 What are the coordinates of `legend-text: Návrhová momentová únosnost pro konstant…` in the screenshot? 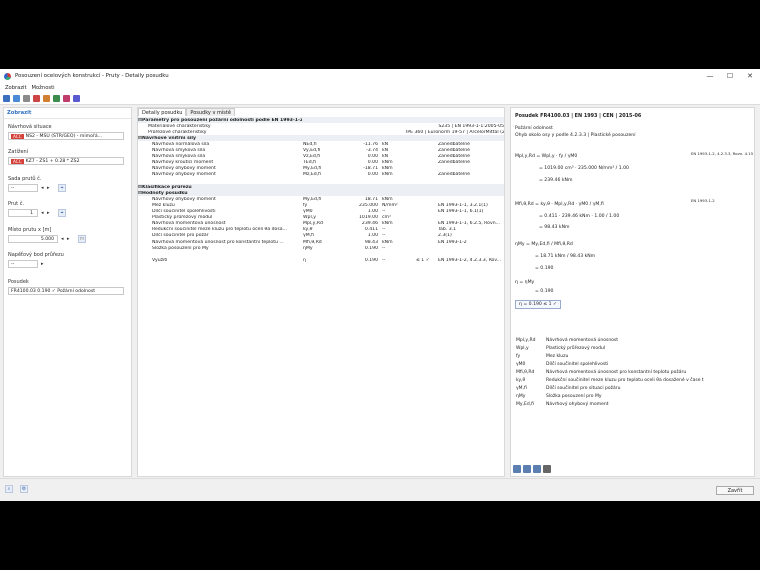 It's located at (616, 372).